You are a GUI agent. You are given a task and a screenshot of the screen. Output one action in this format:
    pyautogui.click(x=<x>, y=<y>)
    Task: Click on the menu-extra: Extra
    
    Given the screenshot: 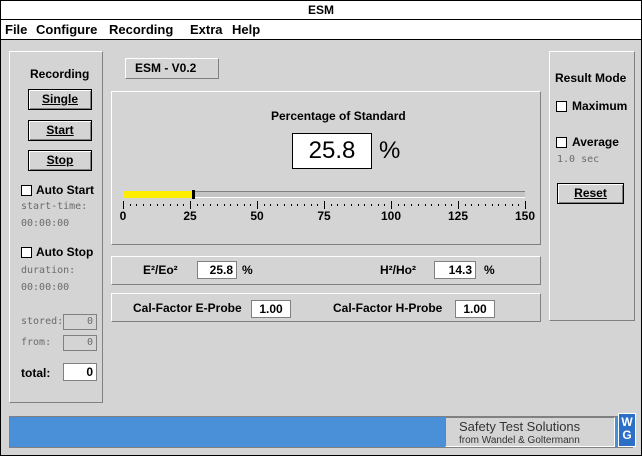 What is the action you would take?
    pyautogui.click(x=206, y=29)
    